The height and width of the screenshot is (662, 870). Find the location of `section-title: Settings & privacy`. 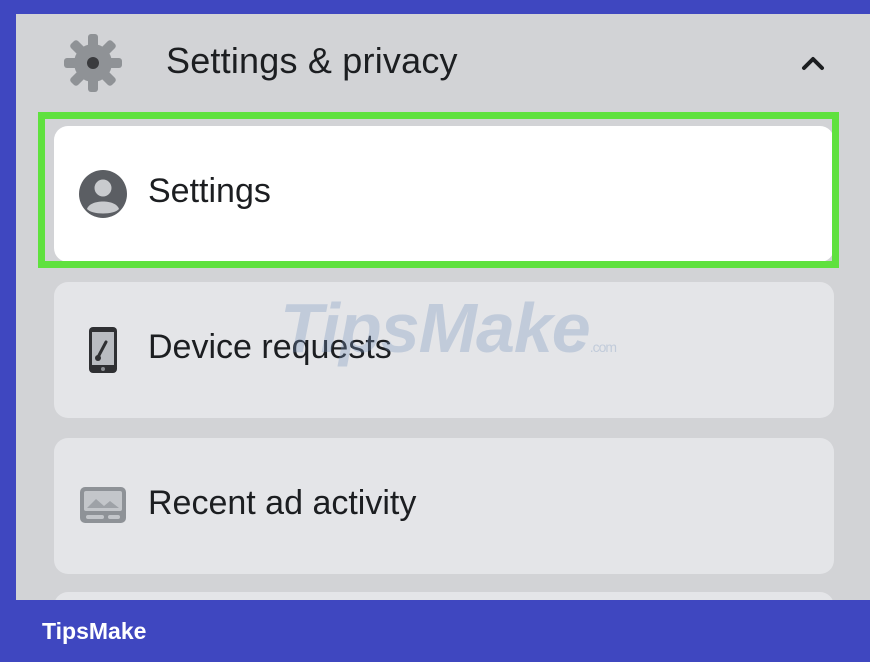

section-title: Settings & privacy is located at coordinates (312, 60).